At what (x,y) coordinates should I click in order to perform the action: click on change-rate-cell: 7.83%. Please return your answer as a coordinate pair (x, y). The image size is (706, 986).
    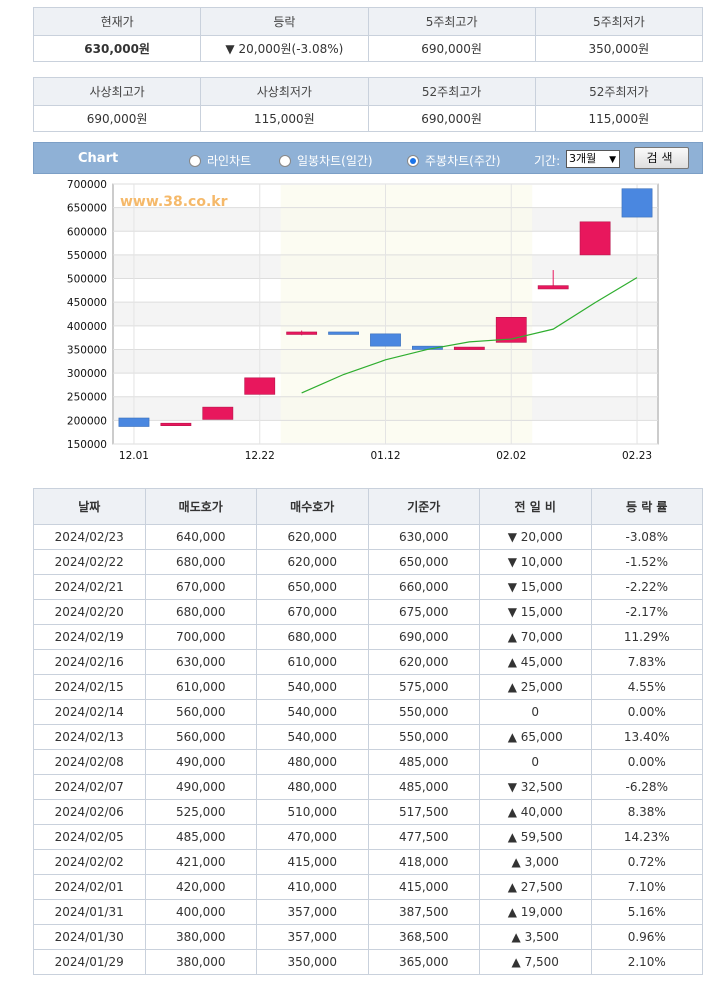
    Looking at the image, I should click on (646, 662).